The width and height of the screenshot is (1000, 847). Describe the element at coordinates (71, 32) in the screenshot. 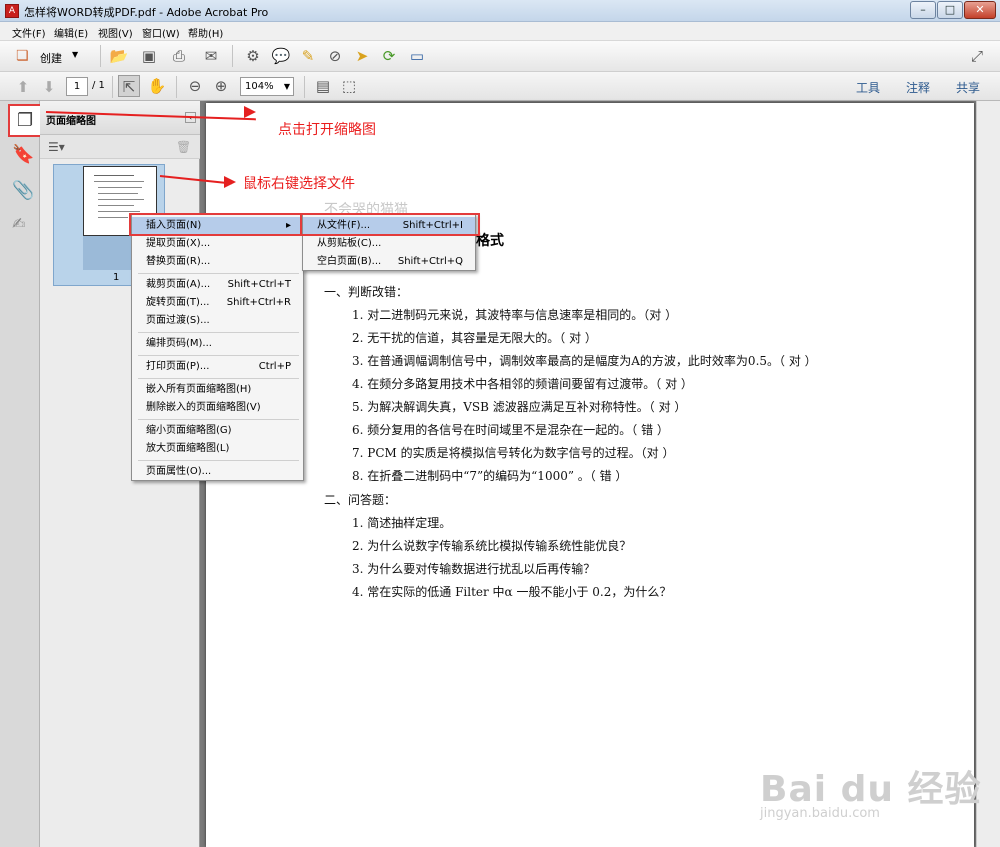

I see `menu-edit: 编辑(E)` at that location.